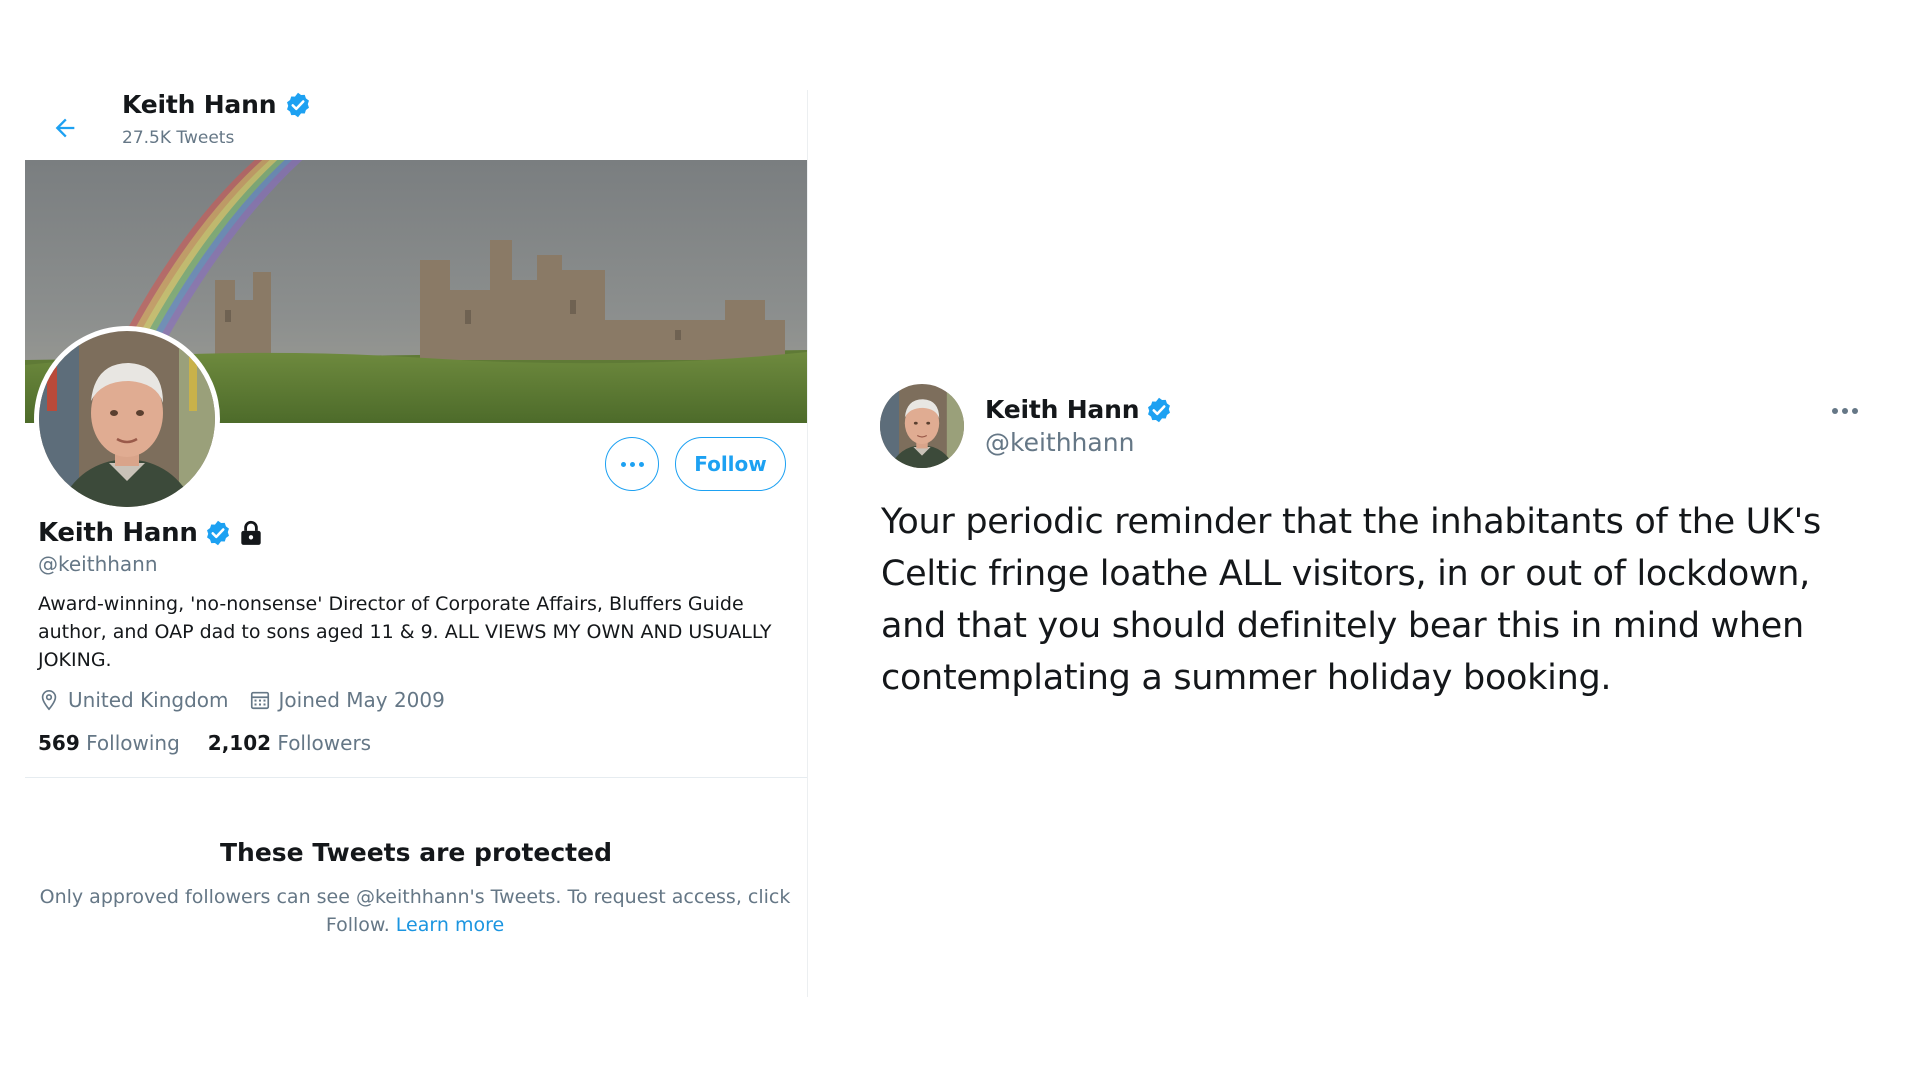  What do you see at coordinates (416, 777) in the screenshot?
I see `divider` at bounding box center [416, 777].